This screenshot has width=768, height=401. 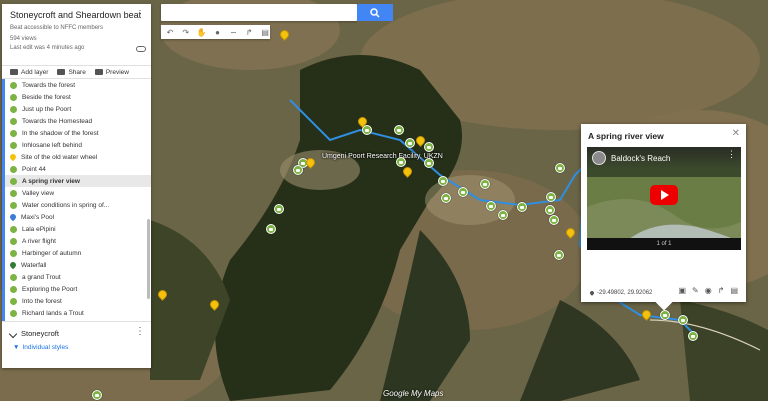 What do you see at coordinates (78, 85) in the screenshot?
I see `list-item: Towards the forest` at bounding box center [78, 85].